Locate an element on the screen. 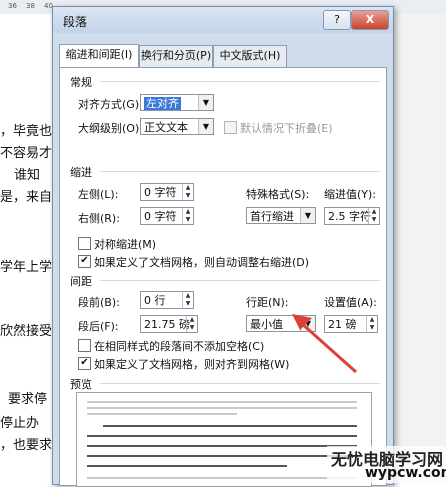 This screenshot has height=487, width=446. special-format-value: 首行缩进 is located at coordinates (272, 216).